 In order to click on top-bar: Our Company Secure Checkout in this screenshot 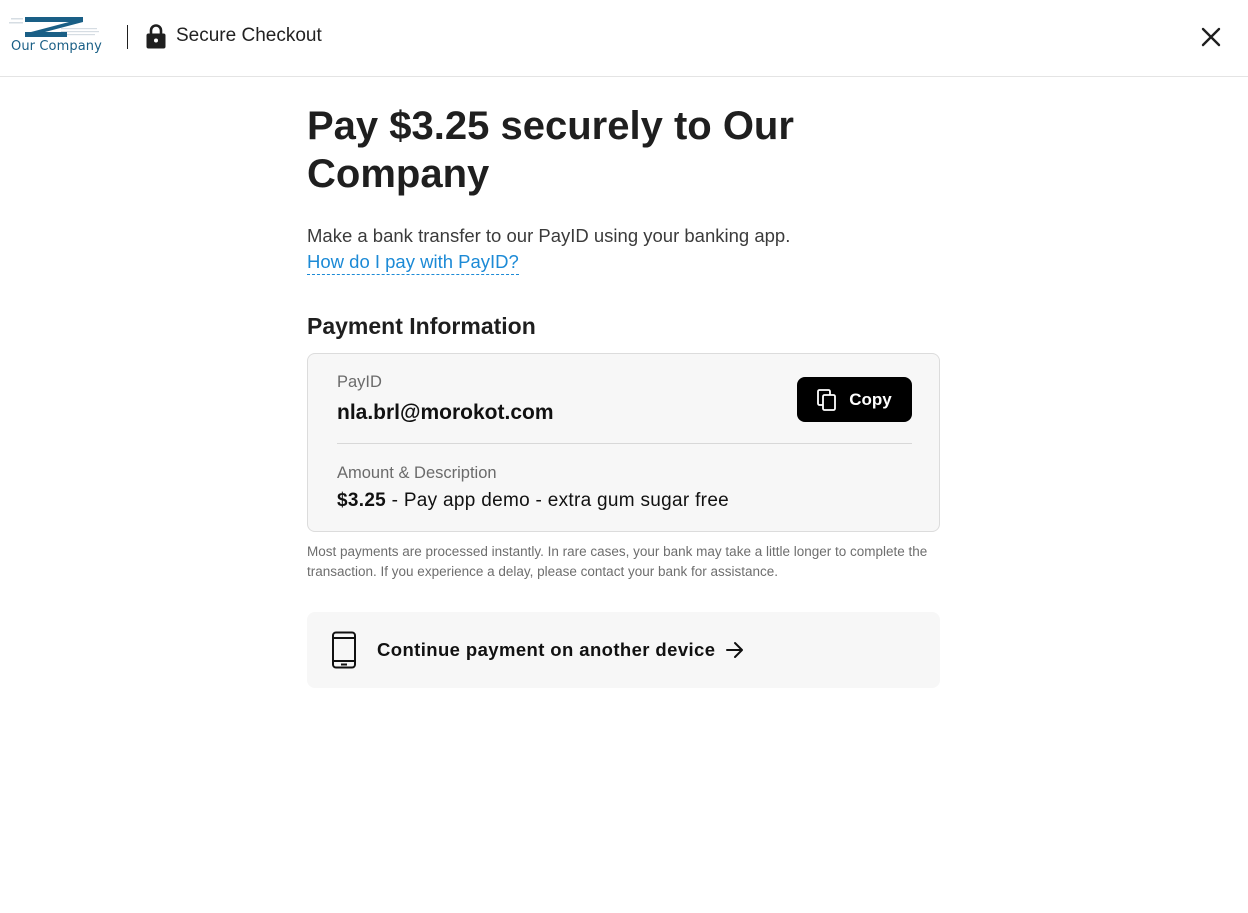, I will do `click(624, 38)`.